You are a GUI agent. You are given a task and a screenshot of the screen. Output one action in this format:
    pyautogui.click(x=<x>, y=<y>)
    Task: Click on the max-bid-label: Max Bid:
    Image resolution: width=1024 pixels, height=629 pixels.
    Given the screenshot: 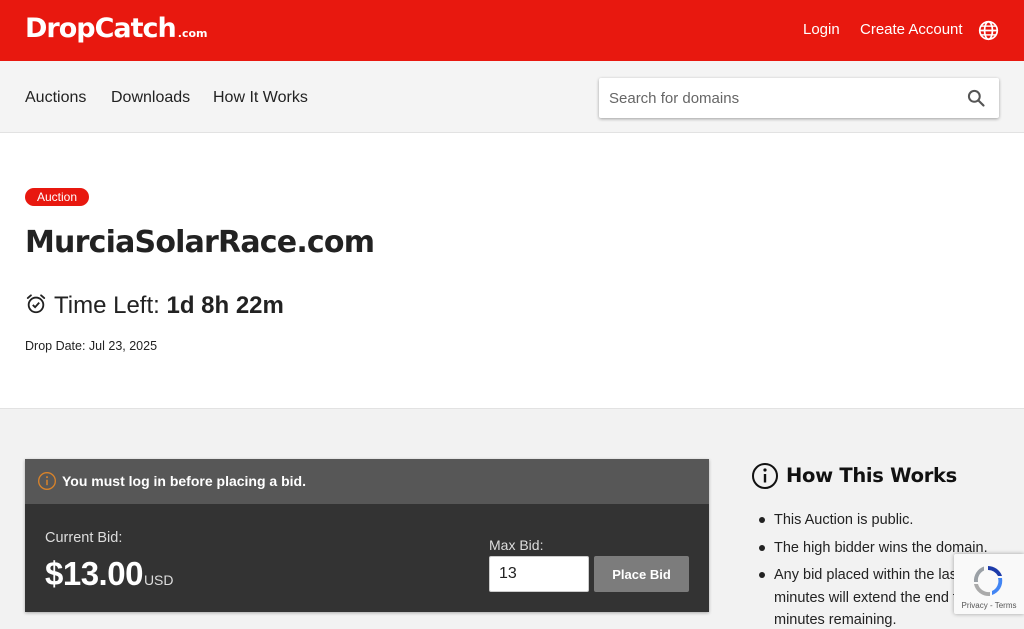 What is the action you would take?
    pyautogui.click(x=516, y=545)
    